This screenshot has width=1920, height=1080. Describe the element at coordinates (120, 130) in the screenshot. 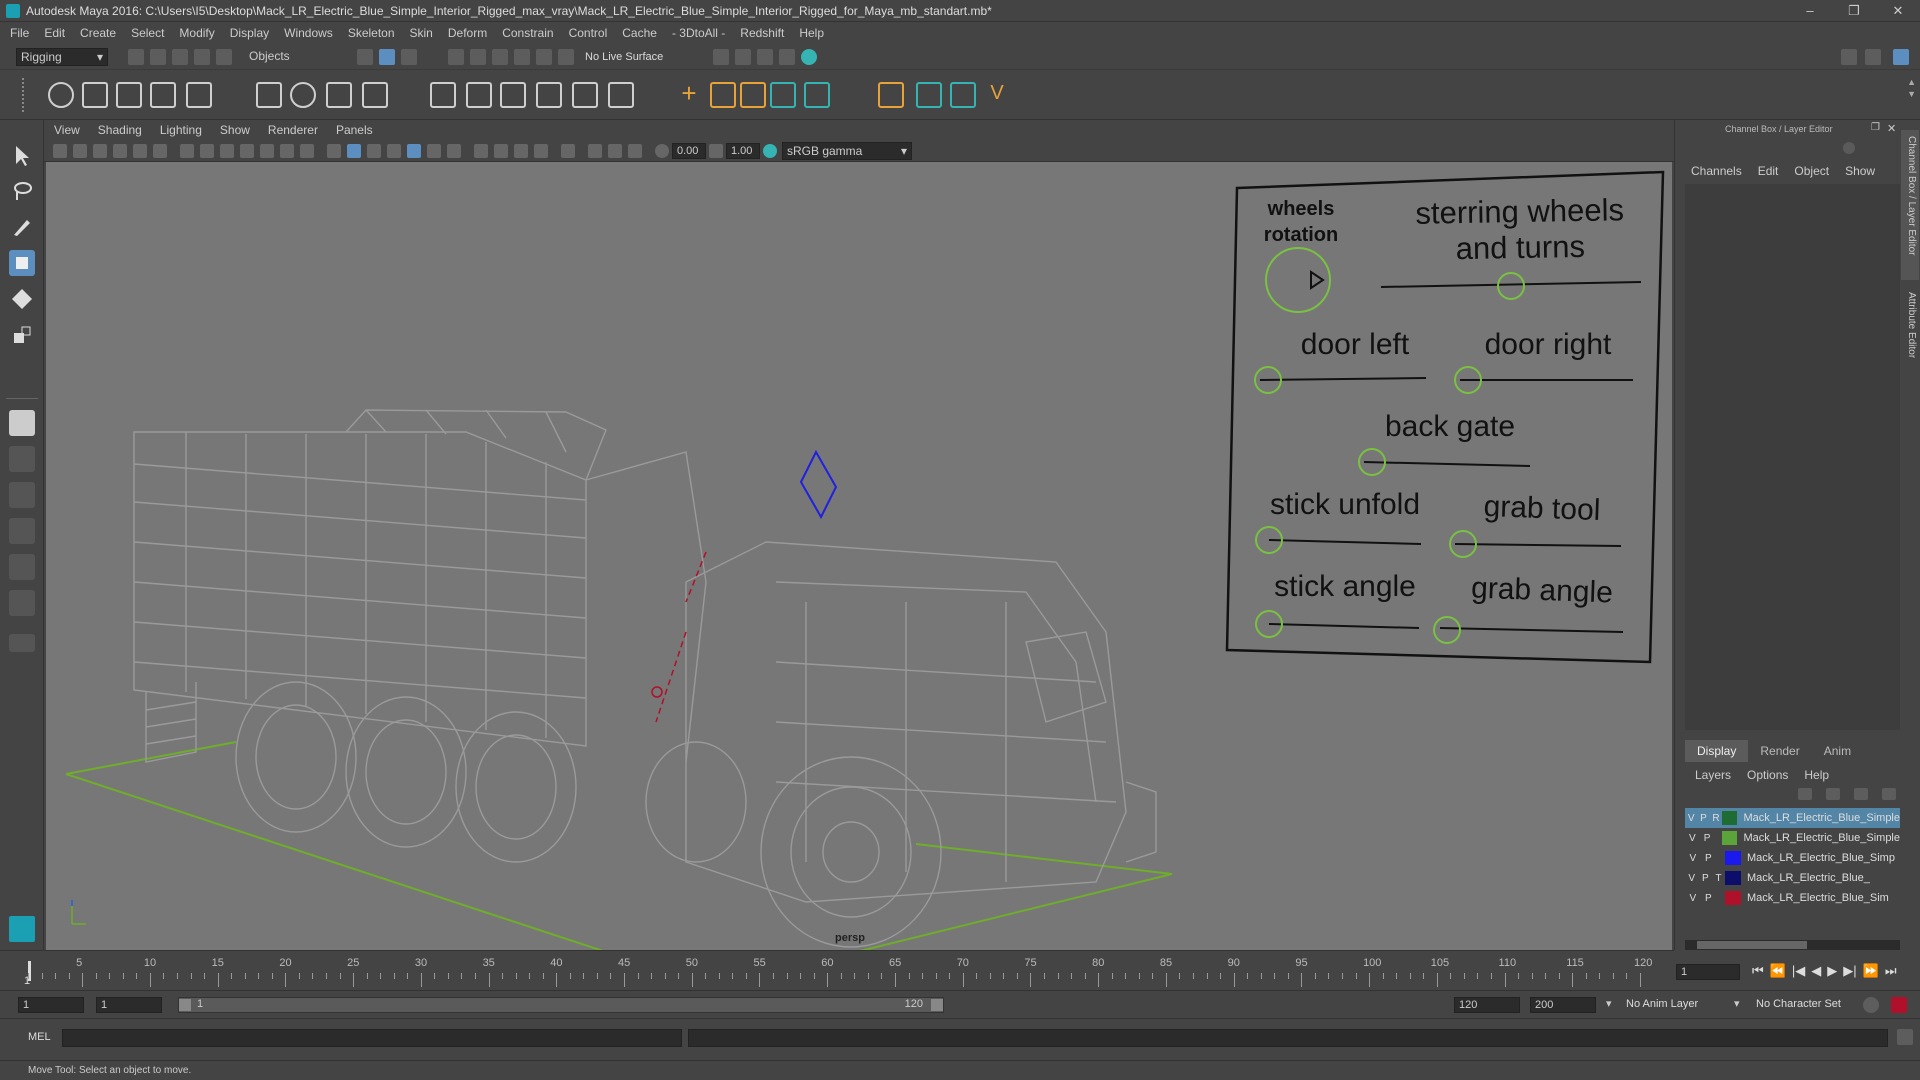

I see `vp-menu-shading: Shading` at that location.